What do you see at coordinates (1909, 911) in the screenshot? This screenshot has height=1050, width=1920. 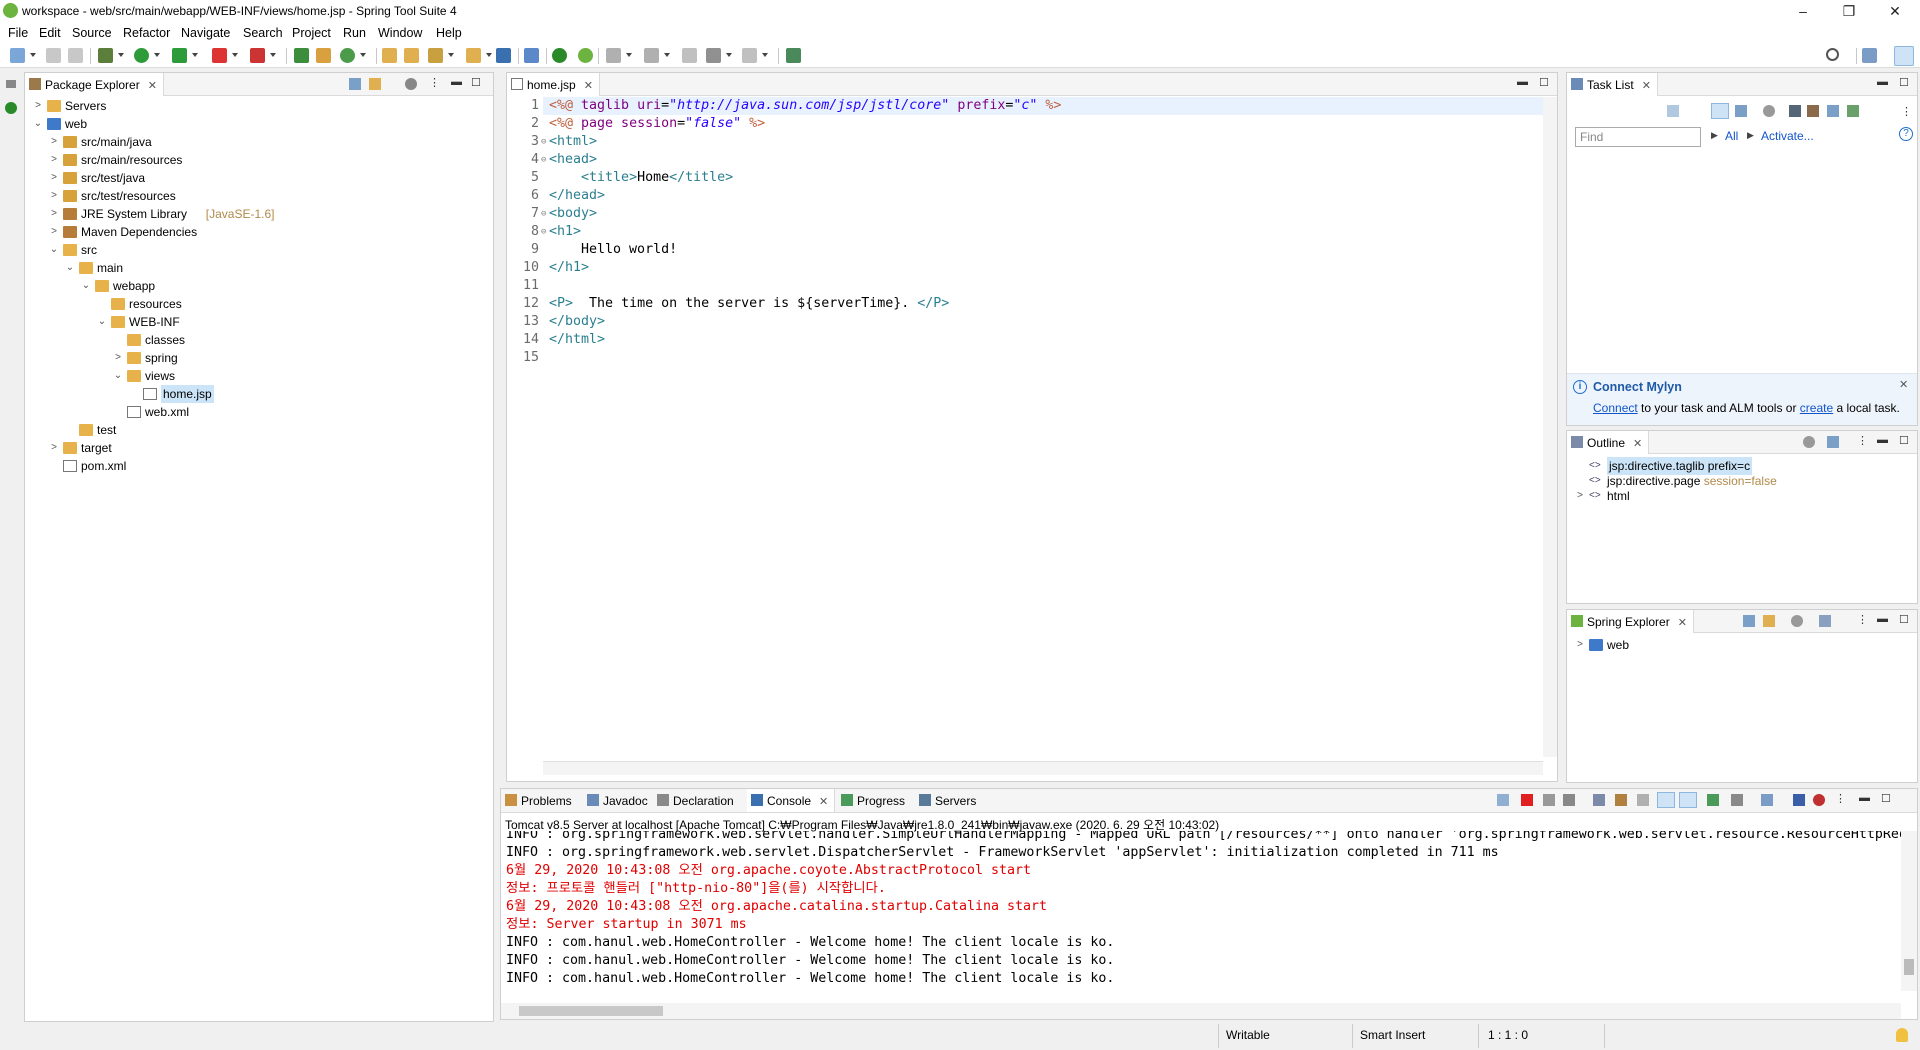 I see `console-vertical-scrollbar` at bounding box center [1909, 911].